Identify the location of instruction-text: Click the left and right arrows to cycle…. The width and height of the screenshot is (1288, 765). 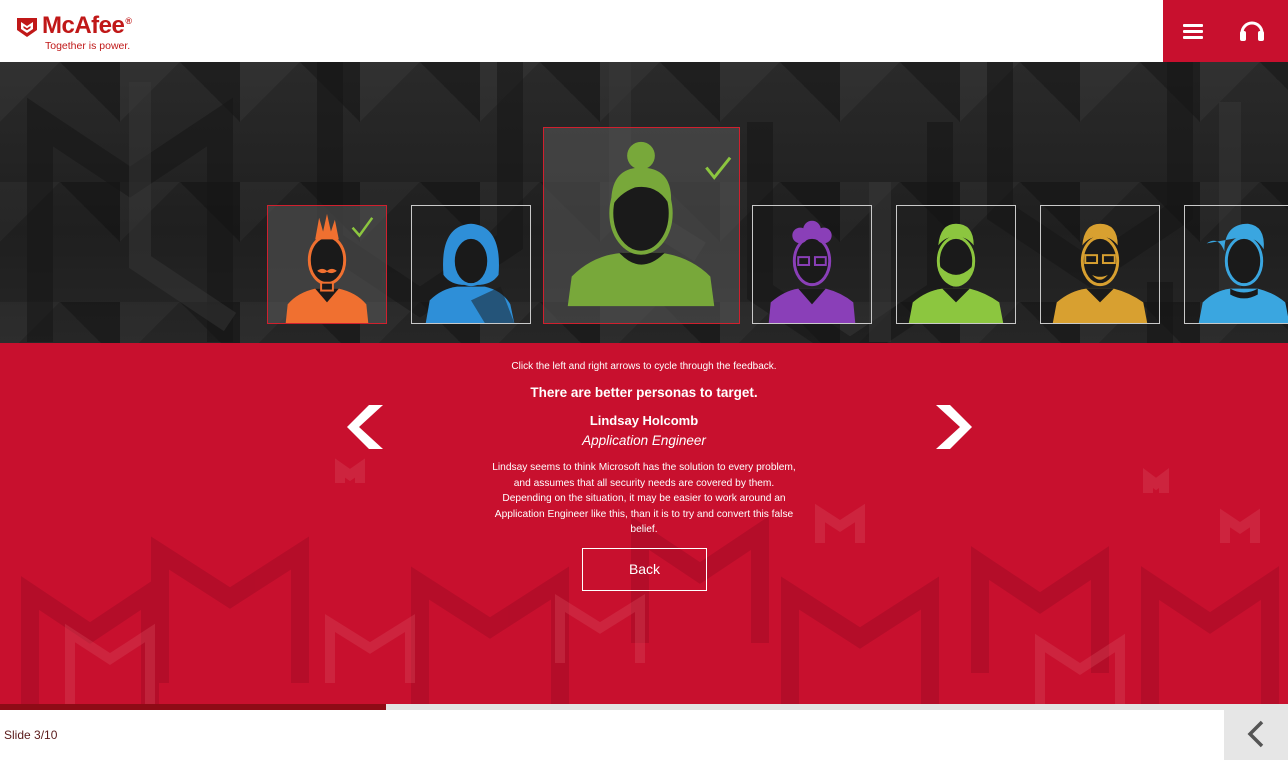
(644, 366).